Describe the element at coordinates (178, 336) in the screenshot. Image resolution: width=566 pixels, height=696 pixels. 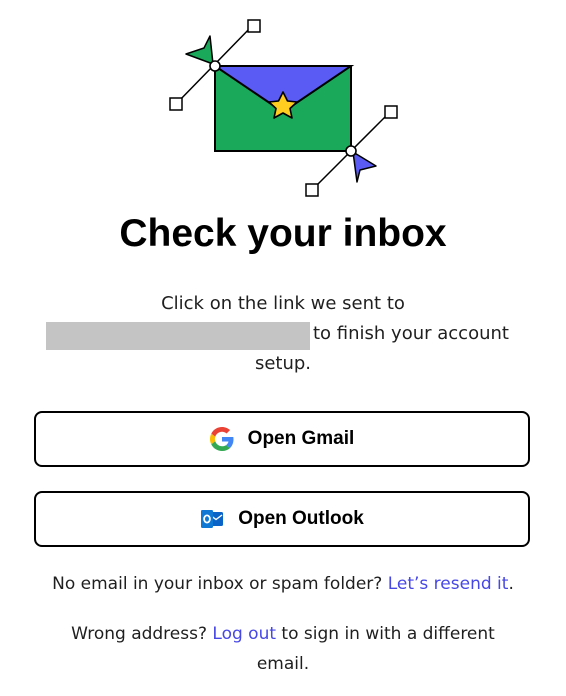
I see `redacted-email` at that location.